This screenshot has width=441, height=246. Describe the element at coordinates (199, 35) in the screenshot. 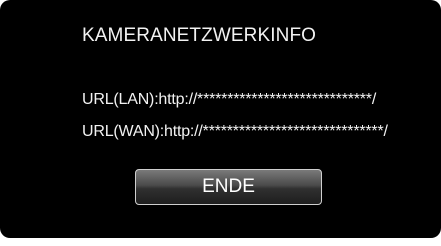

I see `page-title: KAMERANETZWERKINFO` at that location.